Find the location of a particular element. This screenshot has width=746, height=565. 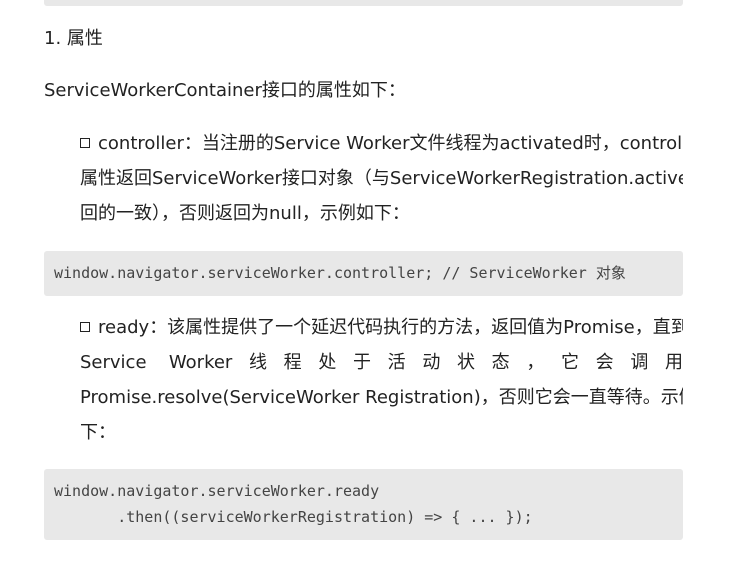

bullet-line: Service Worker线程处于活动状态，它会调用 is located at coordinates (381, 362).